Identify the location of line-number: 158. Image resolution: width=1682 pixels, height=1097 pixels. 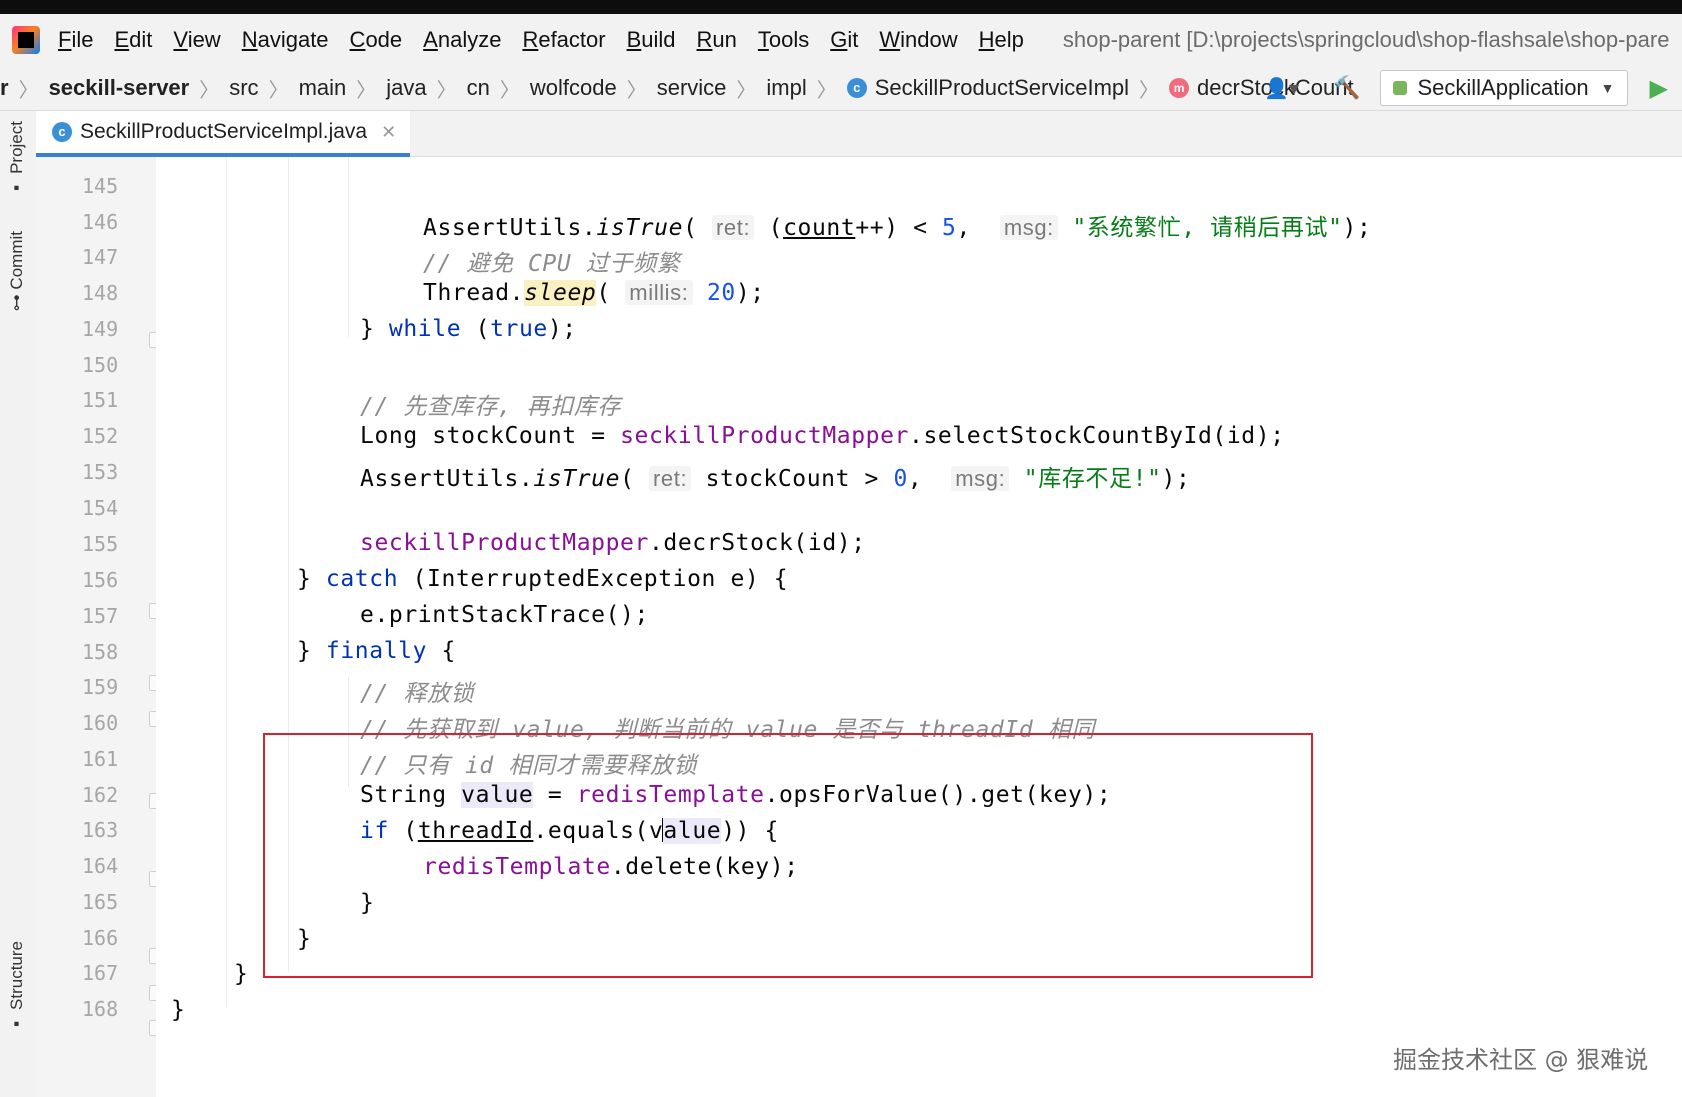
(100, 652).